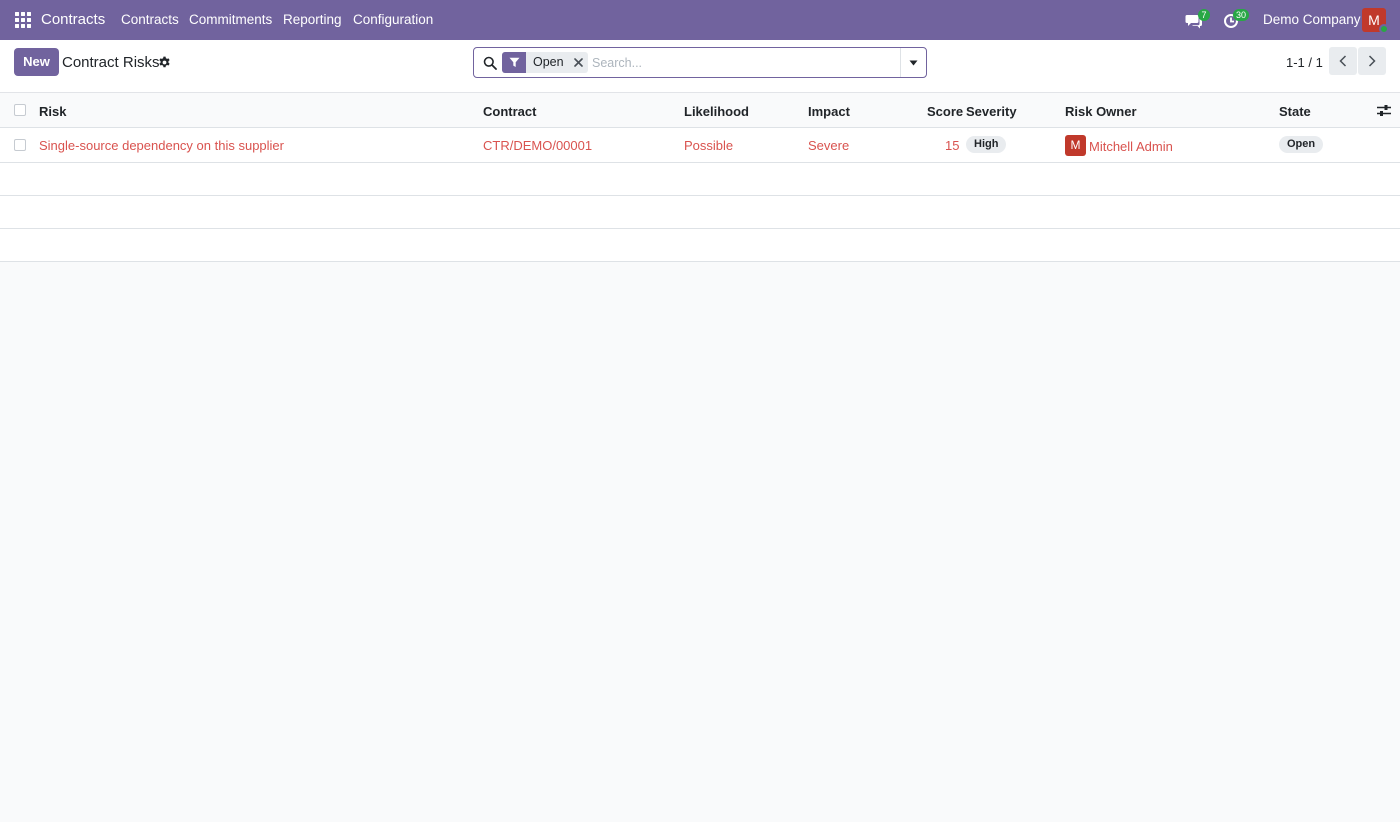 The height and width of the screenshot is (822, 1400). I want to click on menu-item-commitments: Commitments, so click(230, 19).